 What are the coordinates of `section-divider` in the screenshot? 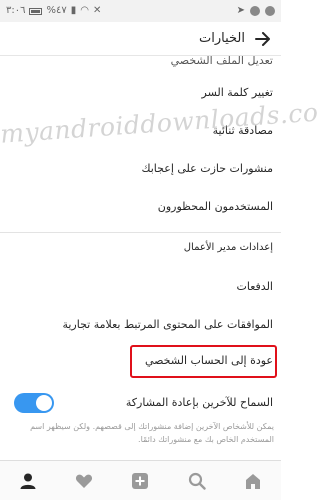 It's located at (140, 232).